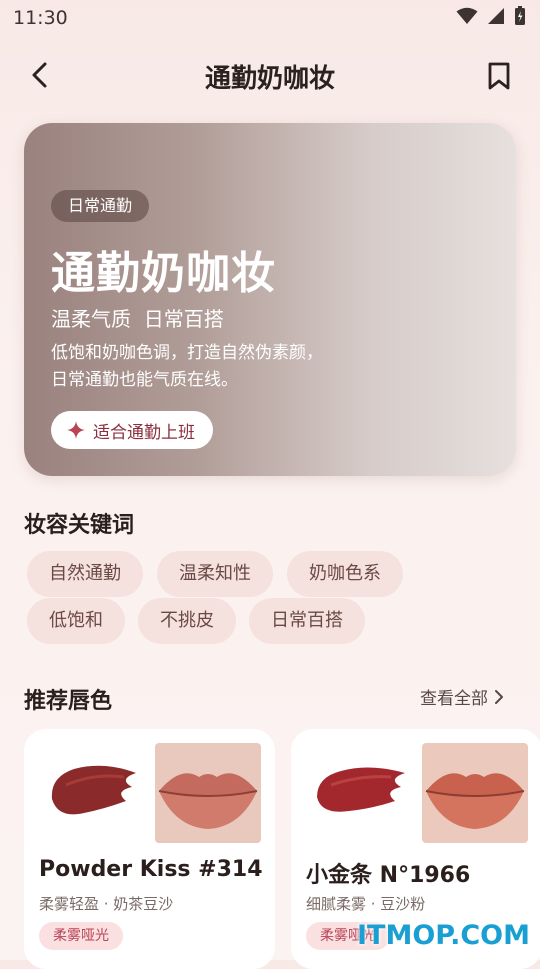 The width and height of the screenshot is (540, 969). What do you see at coordinates (144, 380) in the screenshot?
I see `hero-desc-line2: 日常通勤也能气质在线。` at bounding box center [144, 380].